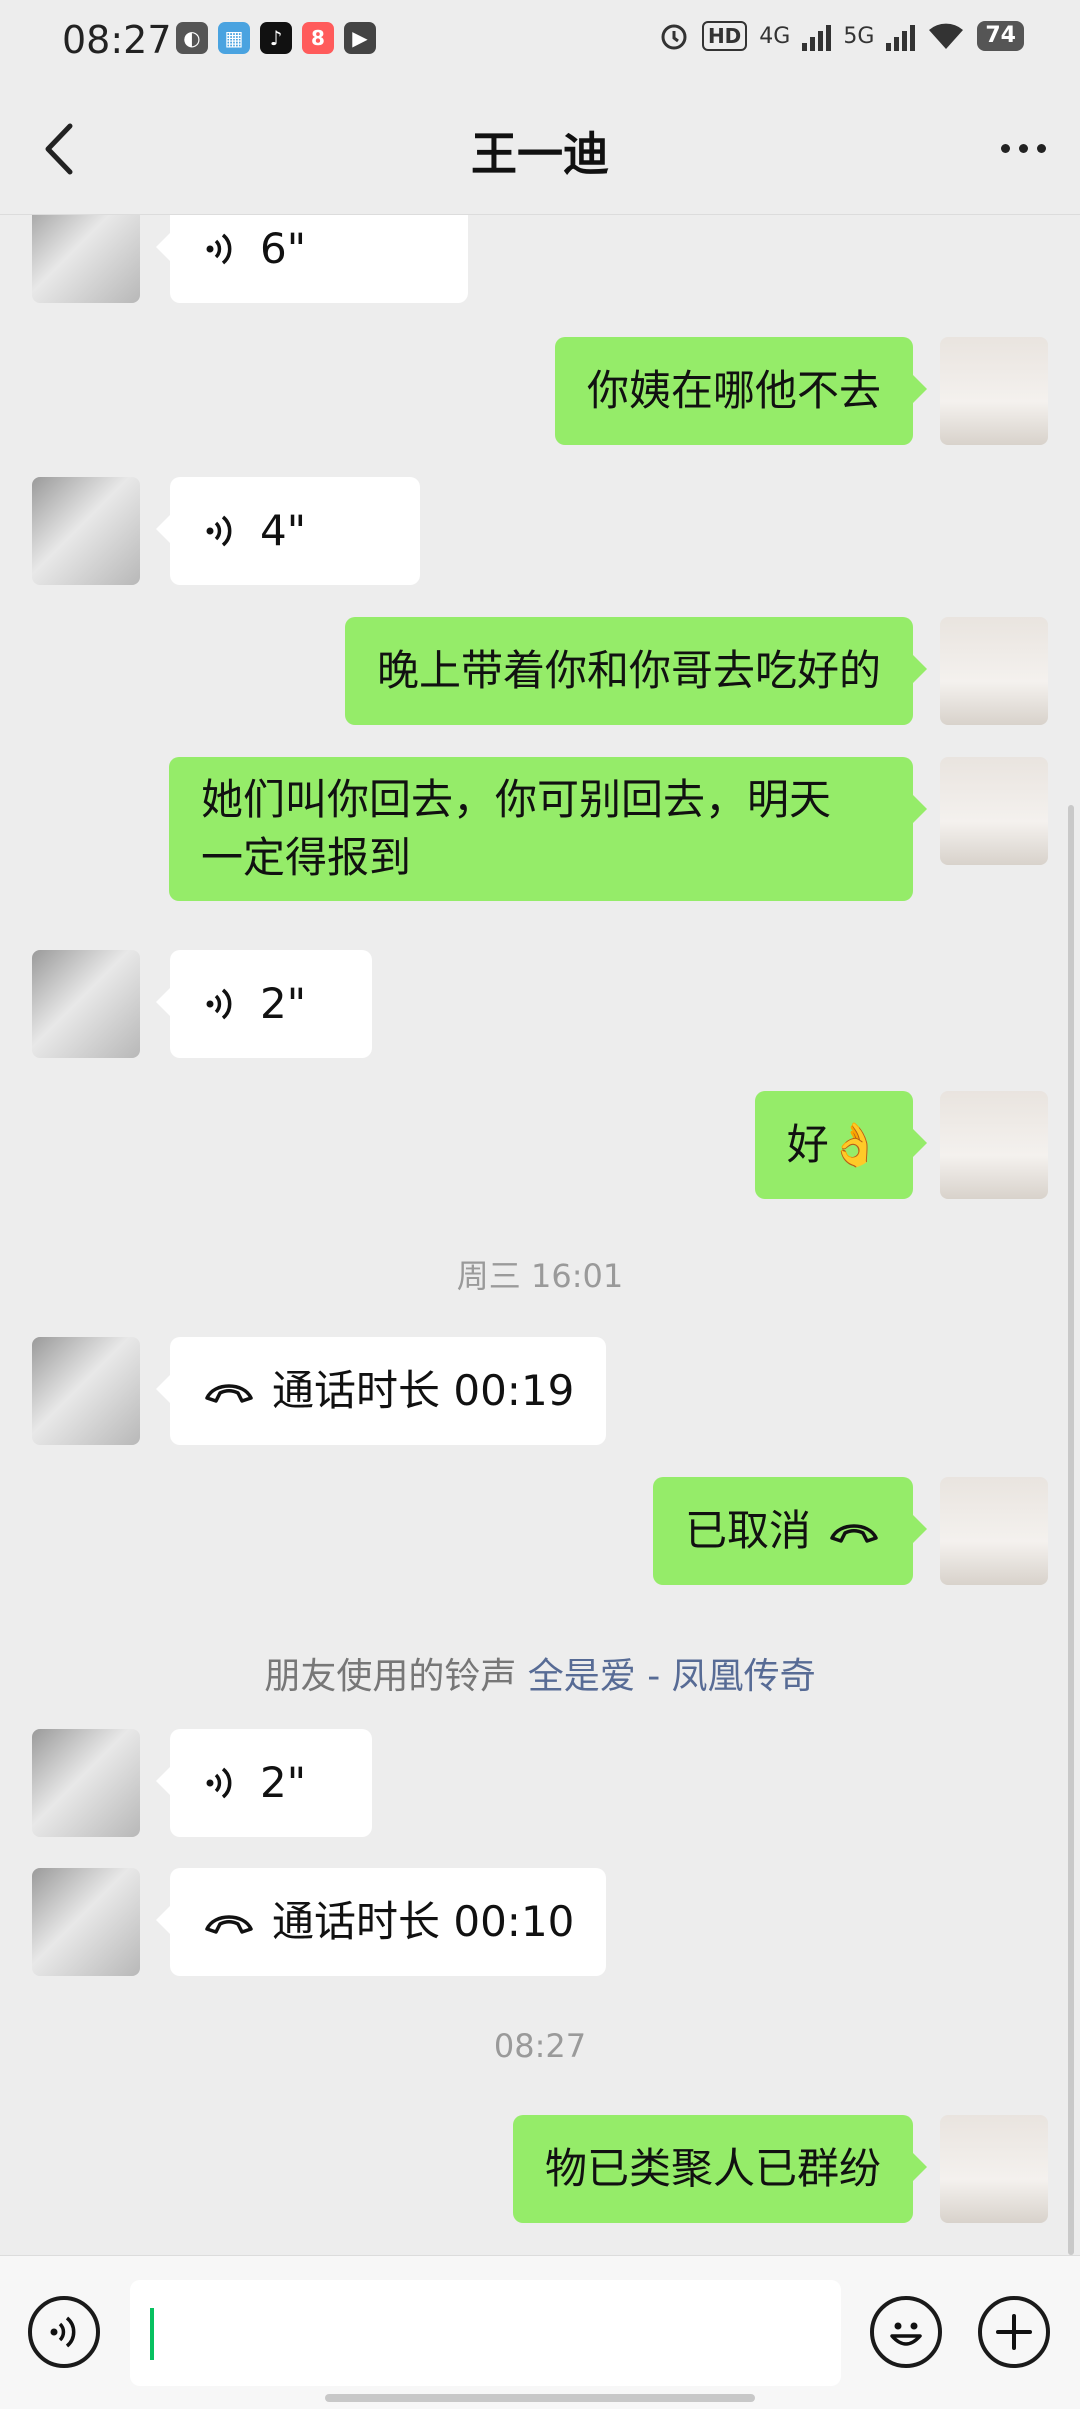 This screenshot has width=1080, height=2409. Describe the element at coordinates (306, 857) in the screenshot. I see `message-text-line: 一定得报到` at that location.